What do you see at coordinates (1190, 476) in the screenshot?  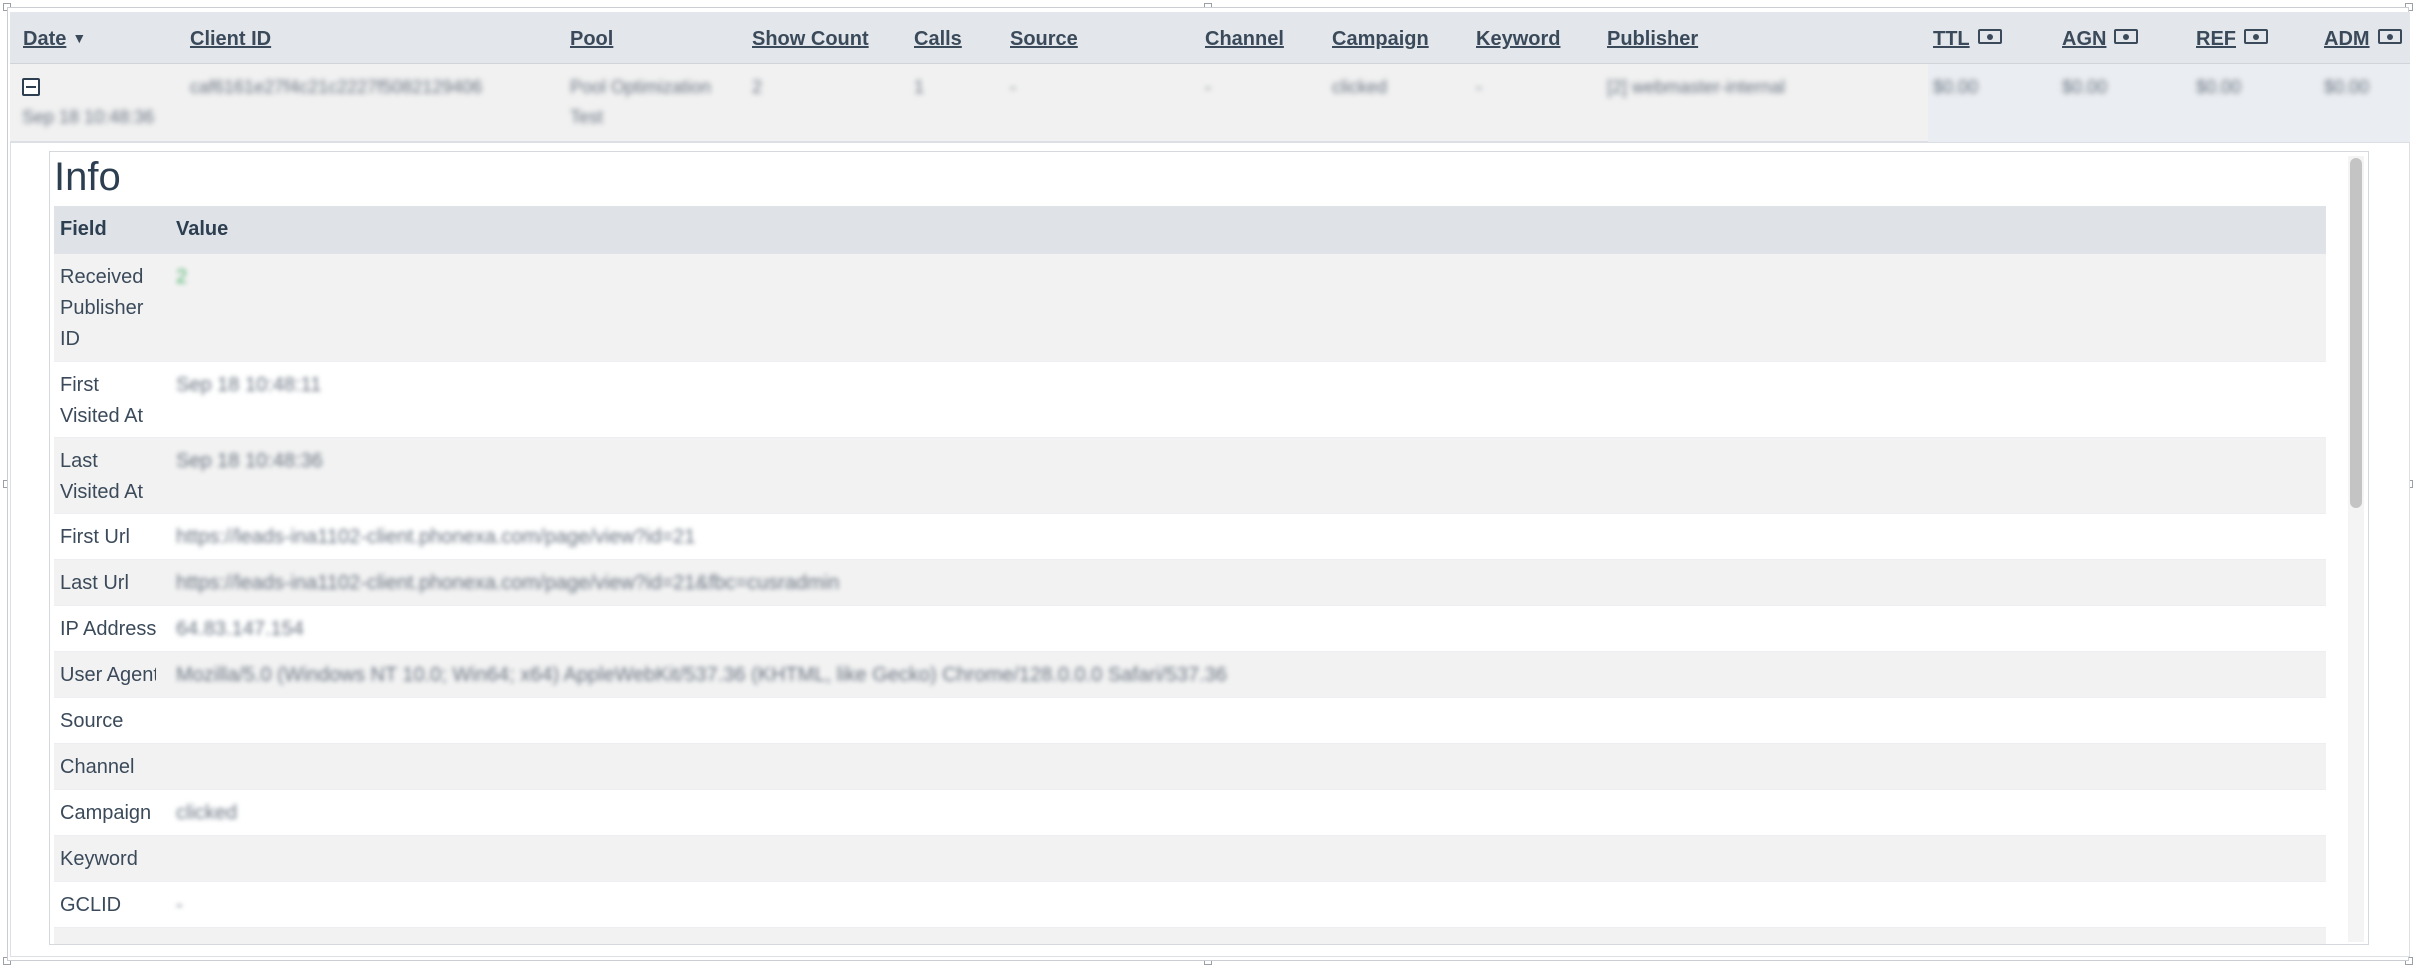 I see `info-row-last-visited-at: Last Visited At Sep 18 10:48:36` at bounding box center [1190, 476].